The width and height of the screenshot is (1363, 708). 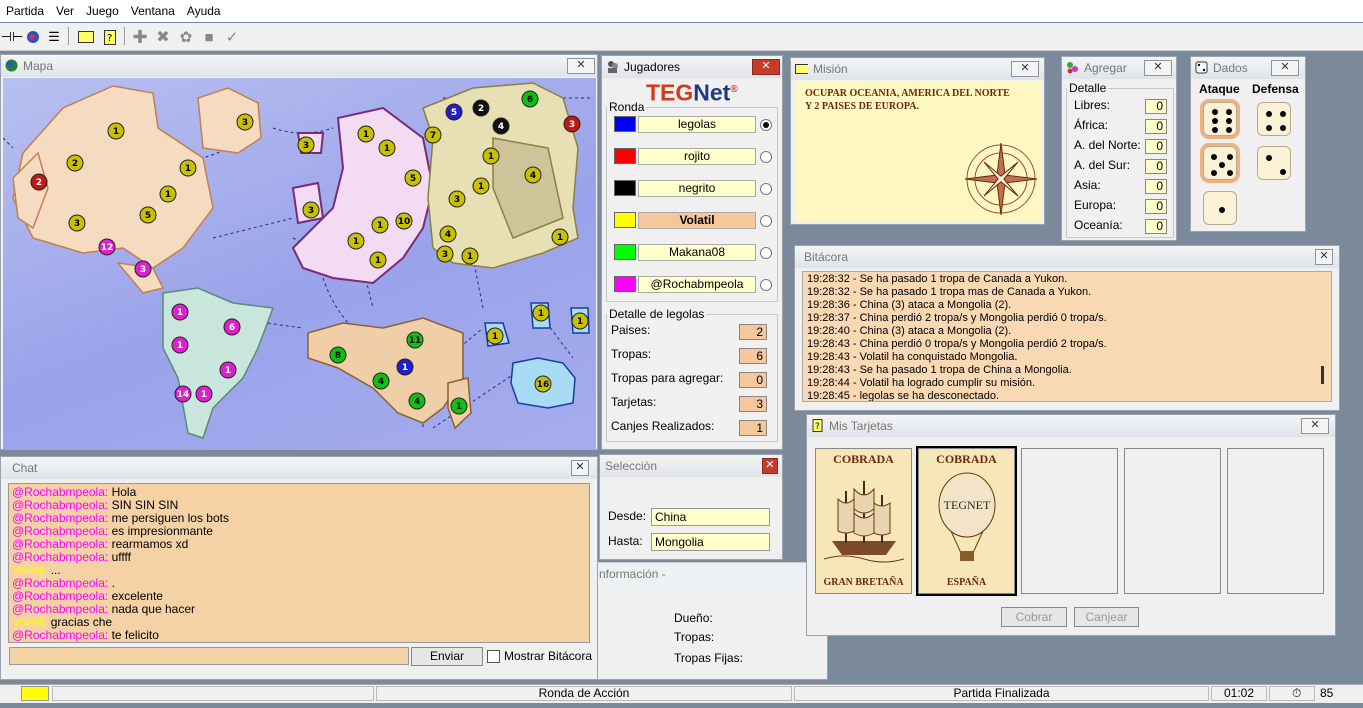 I want to click on owner-label: Dueño:, so click(x=693, y=618).